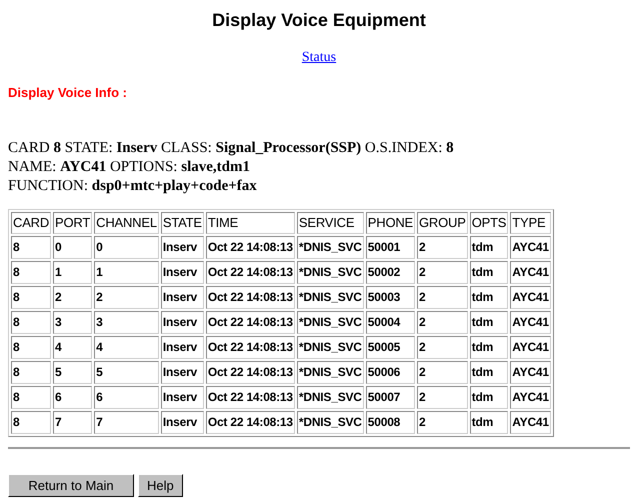 This screenshot has height=502, width=638. Describe the element at coordinates (391, 297) in the screenshot. I see `table-cell: 50003` at that location.